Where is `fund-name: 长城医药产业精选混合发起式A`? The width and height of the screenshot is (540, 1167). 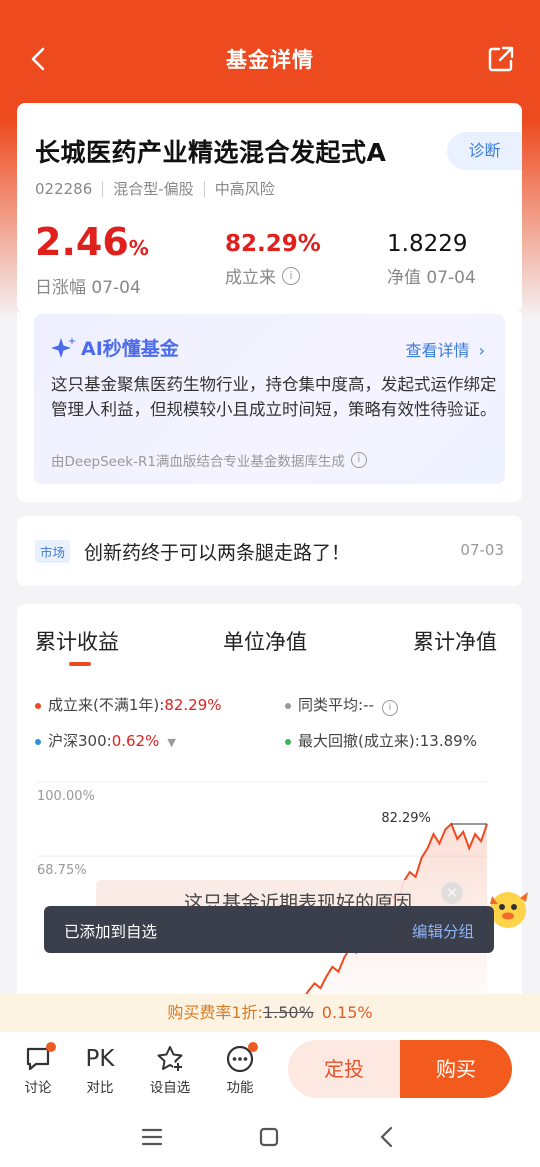 fund-name: 长城医药产业精选混合发起式A is located at coordinates (211, 152).